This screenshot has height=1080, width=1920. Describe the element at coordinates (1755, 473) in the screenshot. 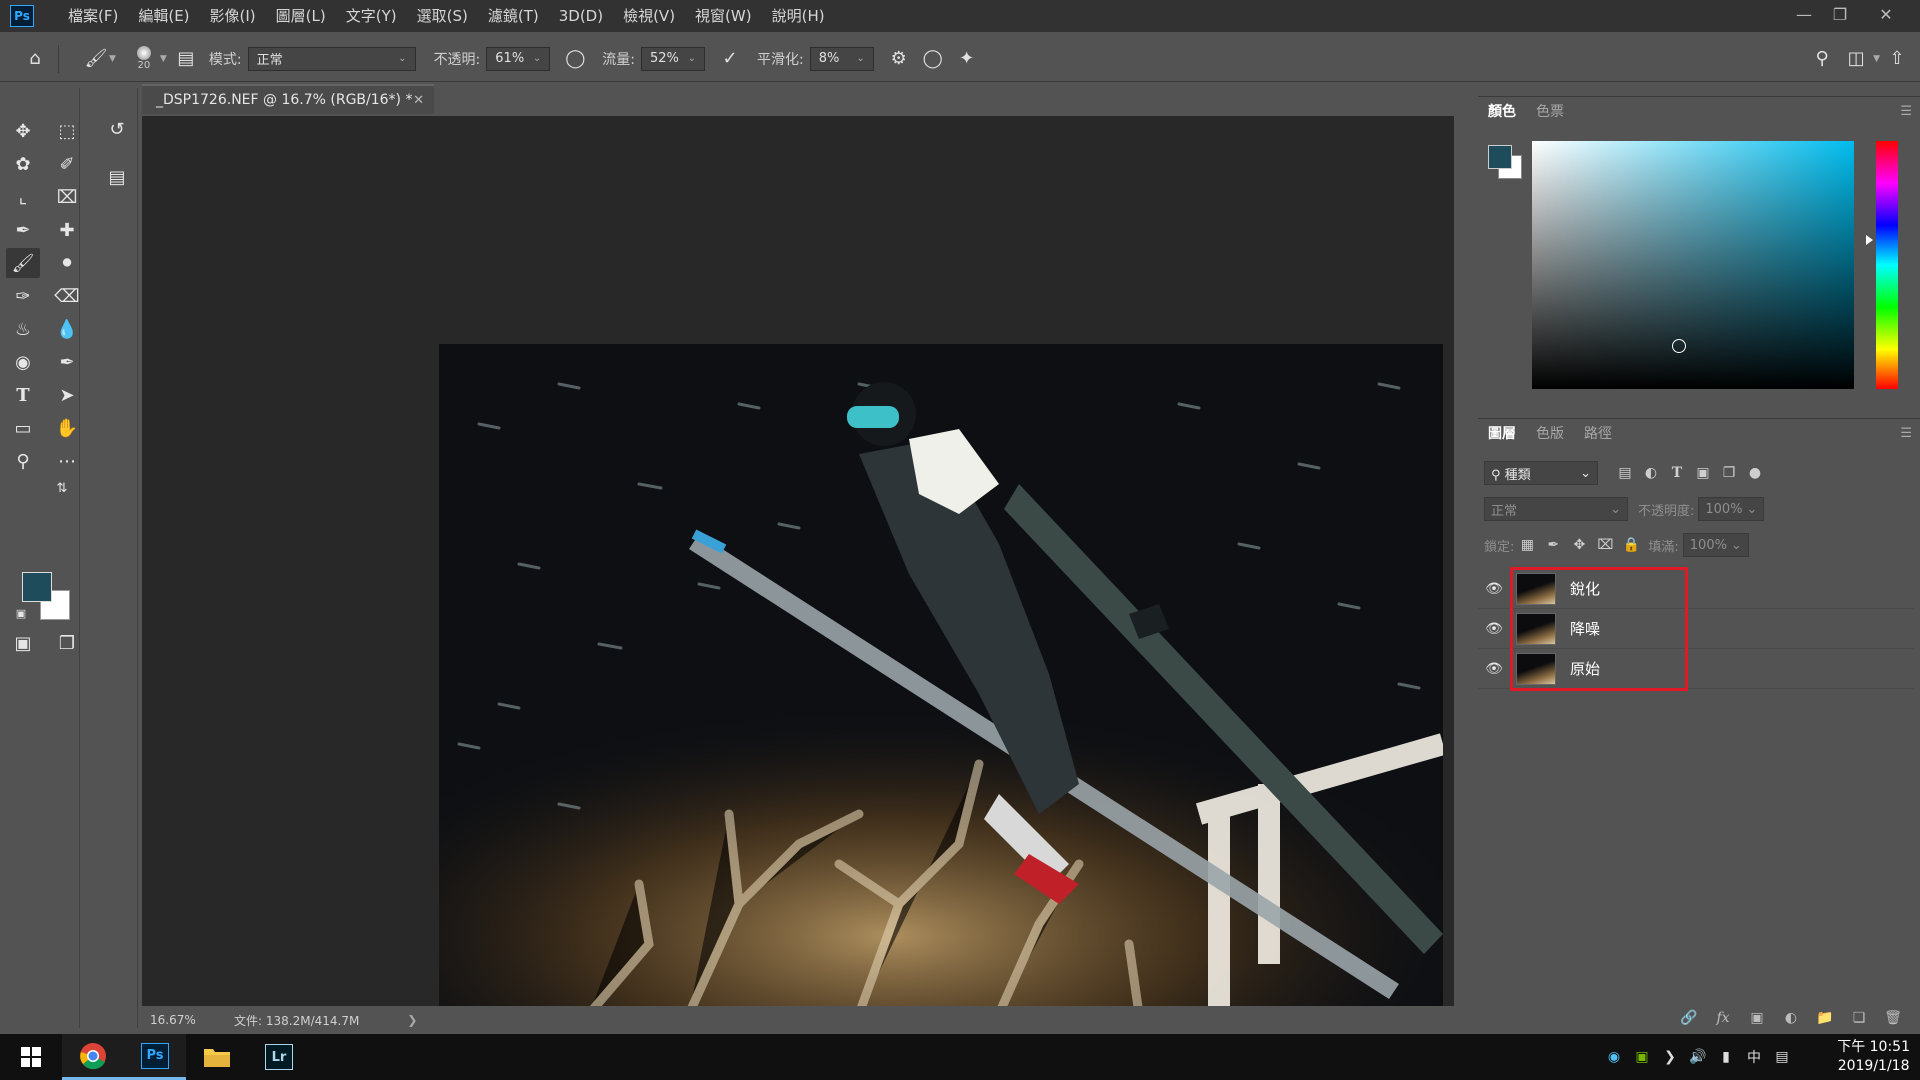

I see `filter-toggle-icon: ●` at that location.